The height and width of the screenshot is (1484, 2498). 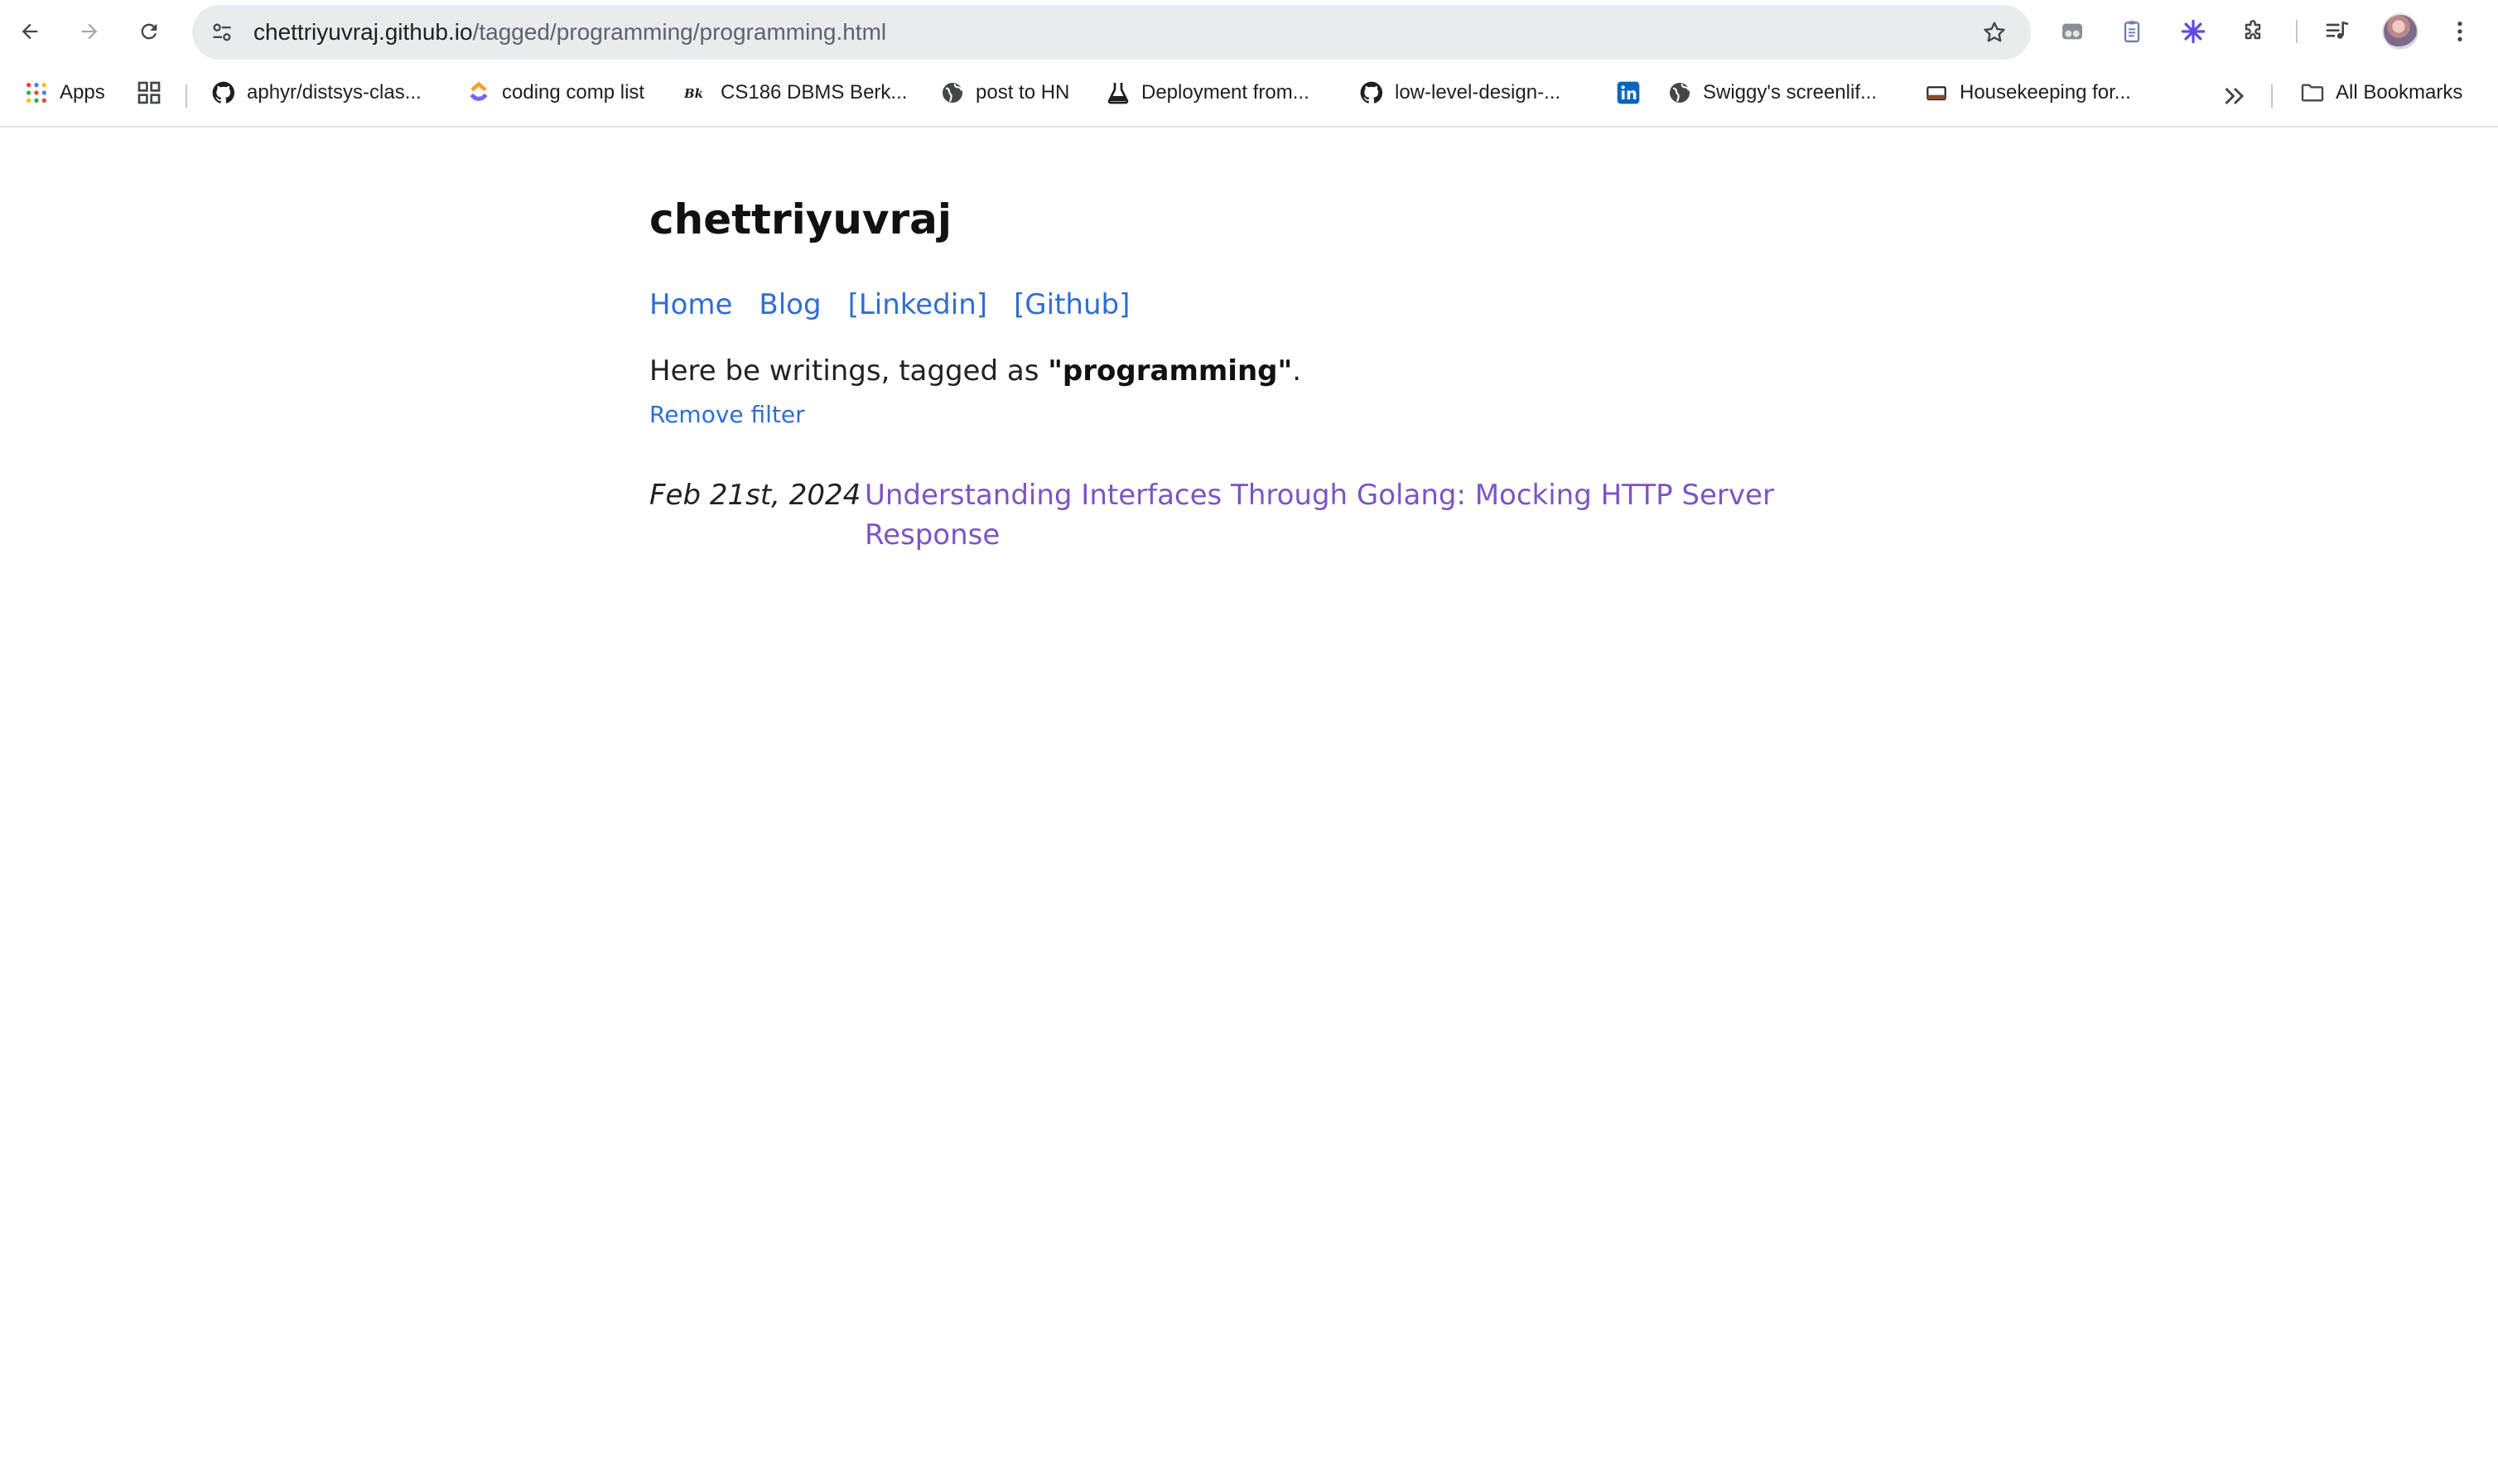 I want to click on bookmark-label: Apps, so click(x=82, y=92).